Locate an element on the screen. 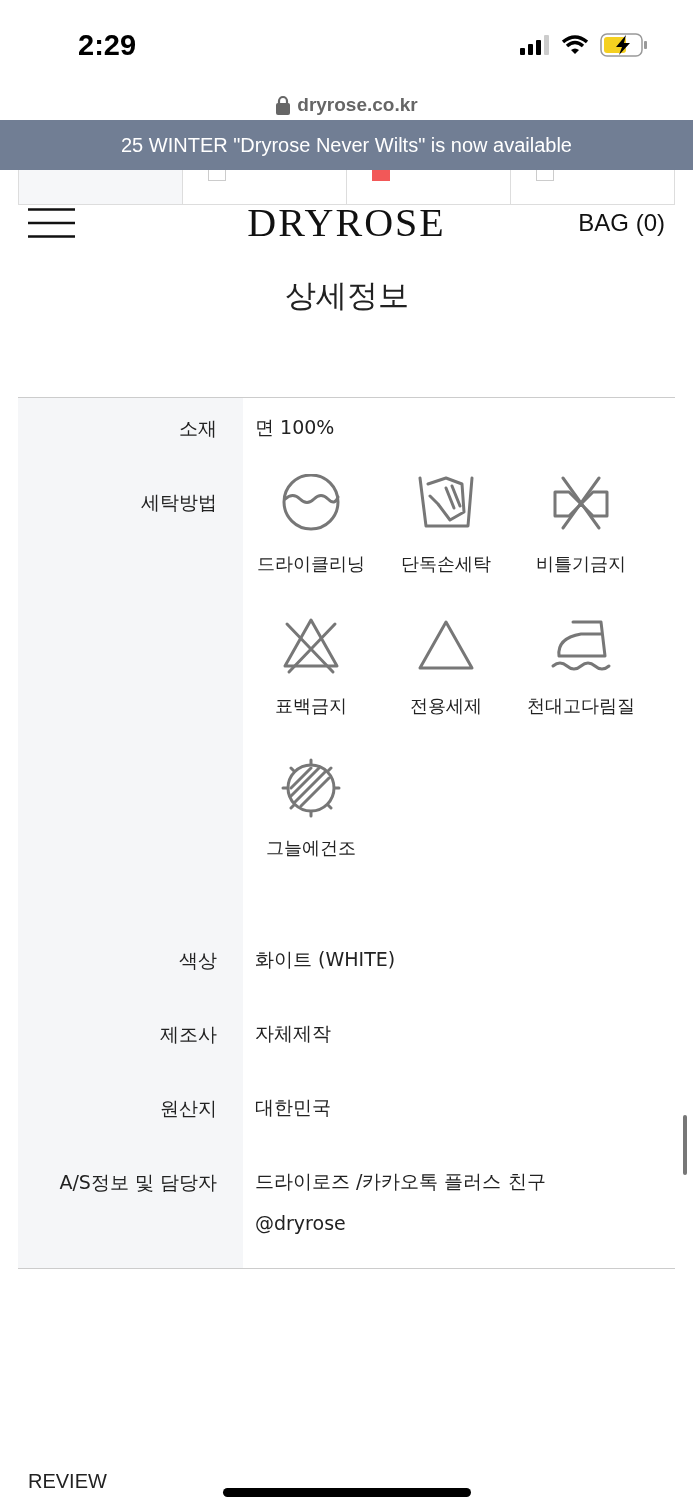 This screenshot has height=1500, width=693. signal-icon is located at coordinates (535, 45).